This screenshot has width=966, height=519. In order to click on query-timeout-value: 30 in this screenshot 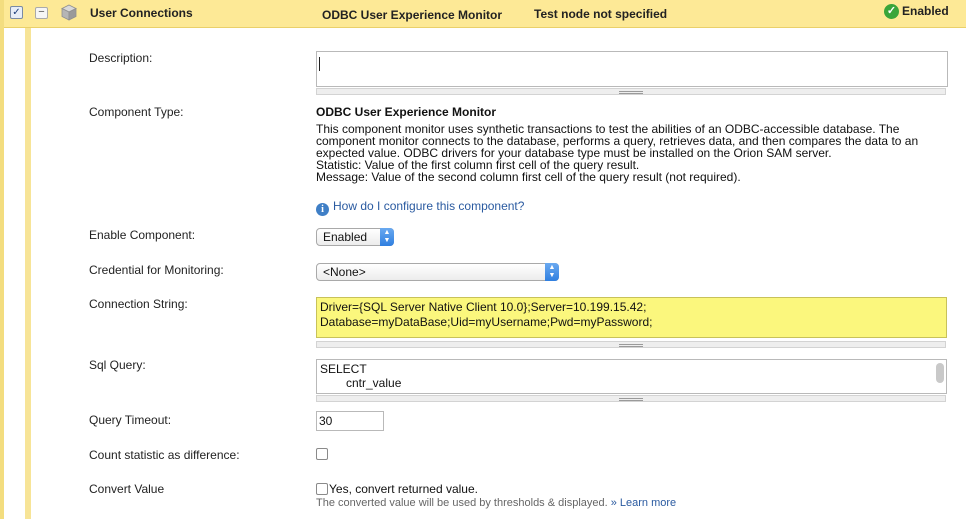, I will do `click(326, 421)`.